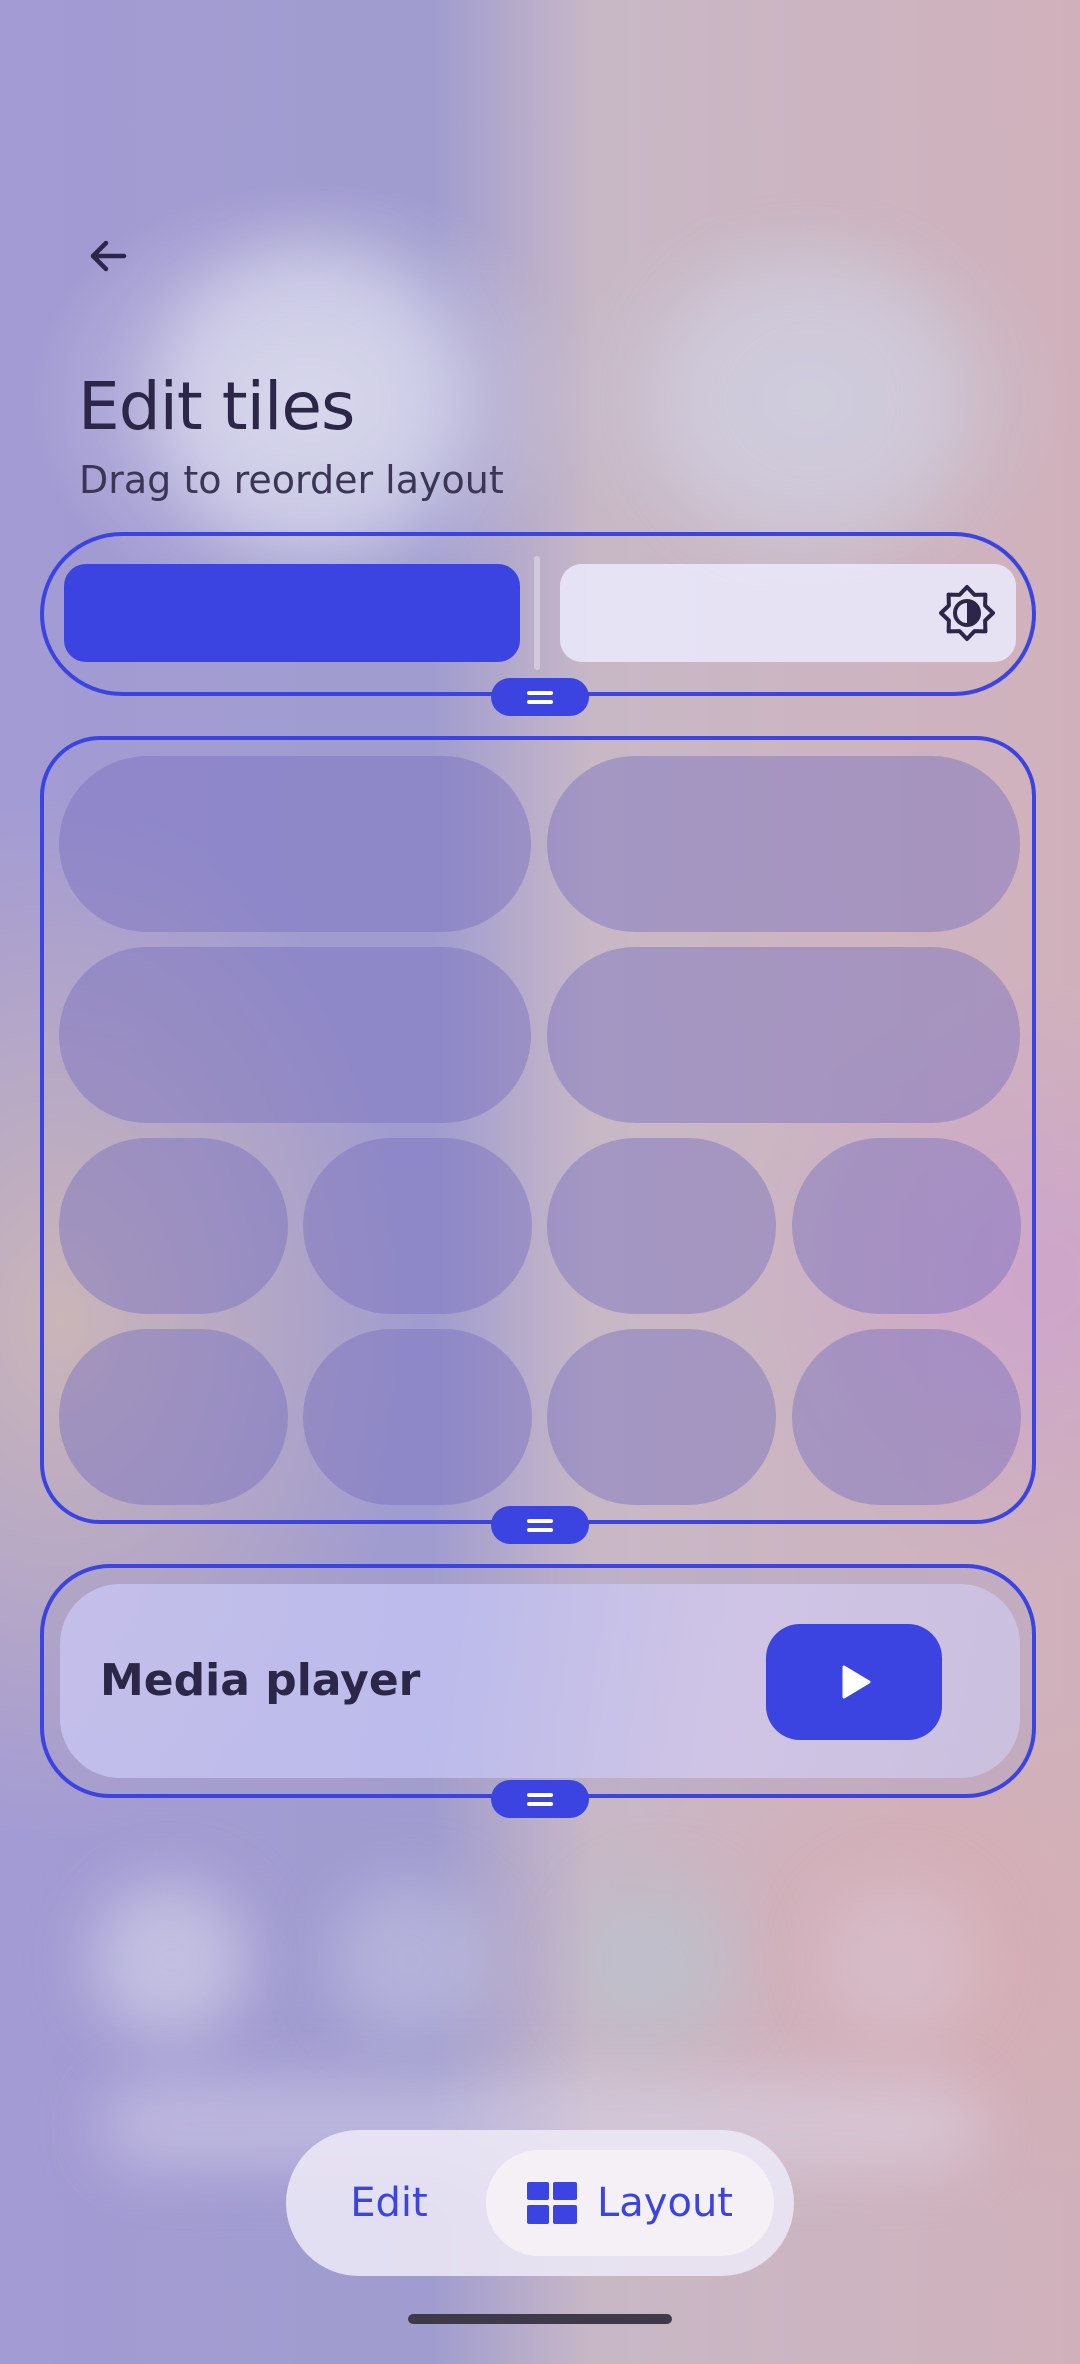 Image resolution: width=1080 pixels, height=2364 pixels. What do you see at coordinates (540, 1681) in the screenshot?
I see `media-player-card: Media player` at bounding box center [540, 1681].